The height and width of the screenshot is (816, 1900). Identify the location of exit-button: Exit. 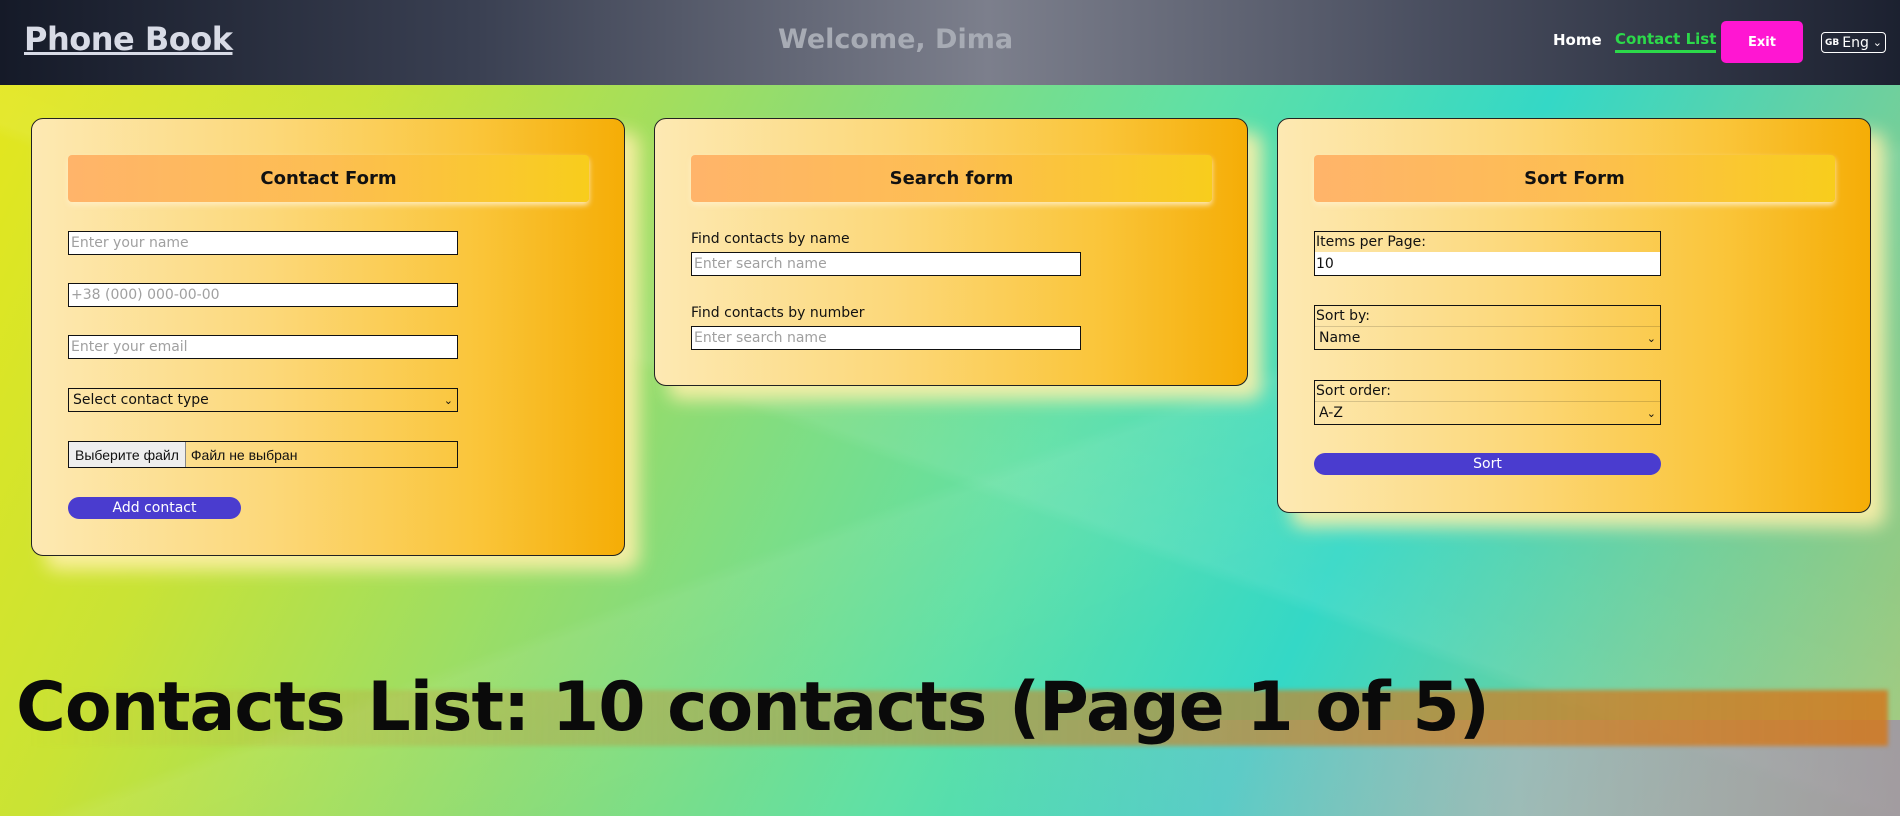
(1762, 42).